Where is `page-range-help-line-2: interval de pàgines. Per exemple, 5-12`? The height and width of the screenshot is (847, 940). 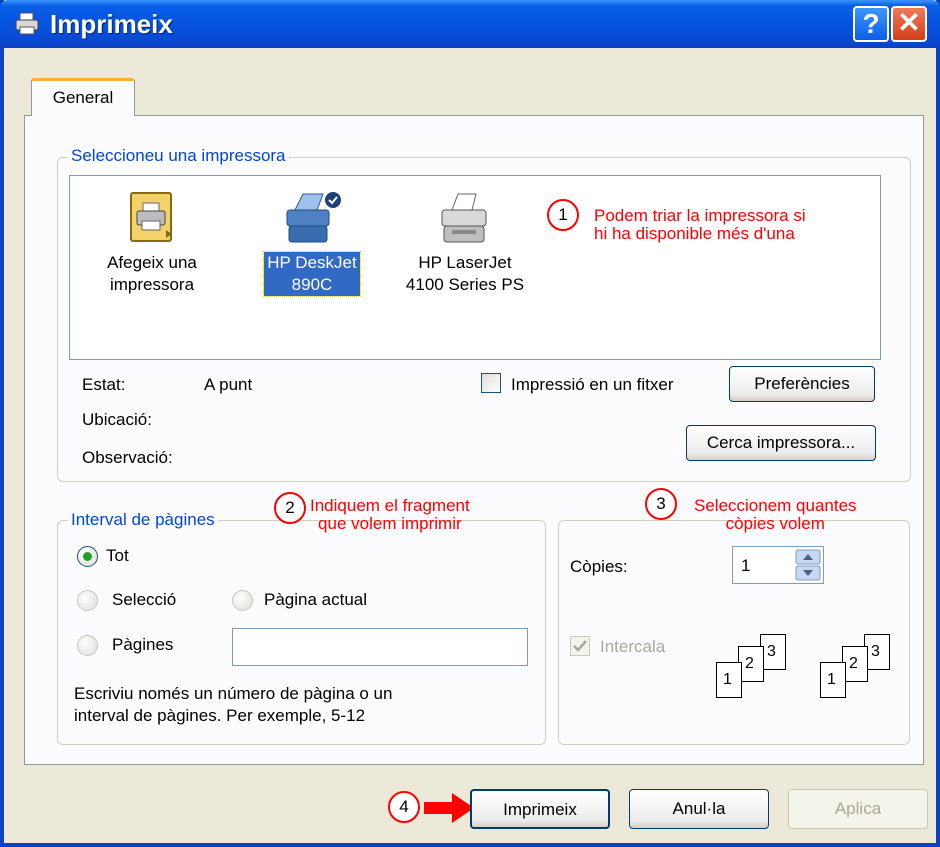 page-range-help-line-2: interval de pàgines. Per exemple, 5-12 is located at coordinates (220, 715).